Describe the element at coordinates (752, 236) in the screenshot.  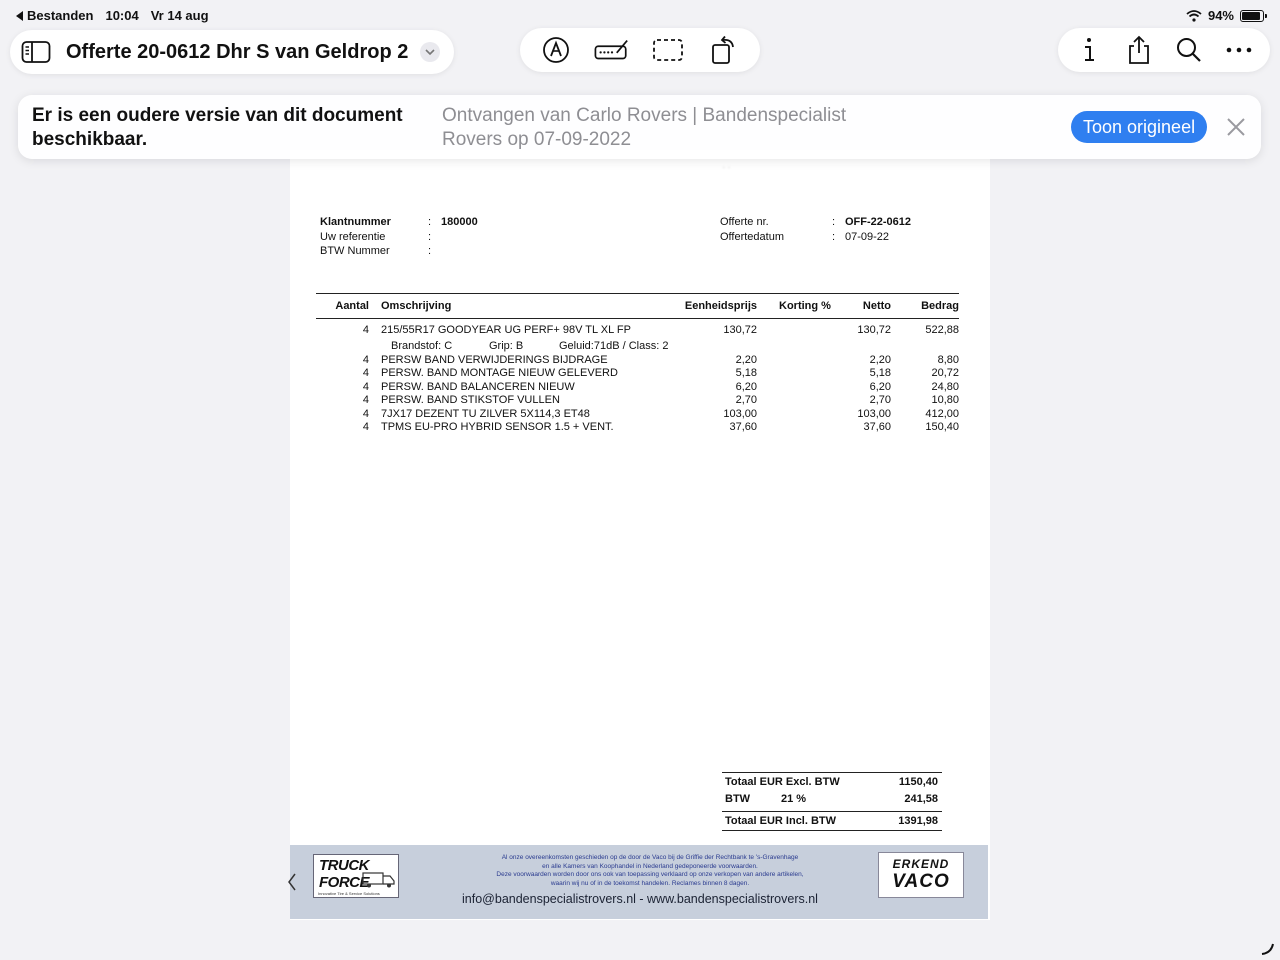
I see `info-label: Offertedatum` at that location.